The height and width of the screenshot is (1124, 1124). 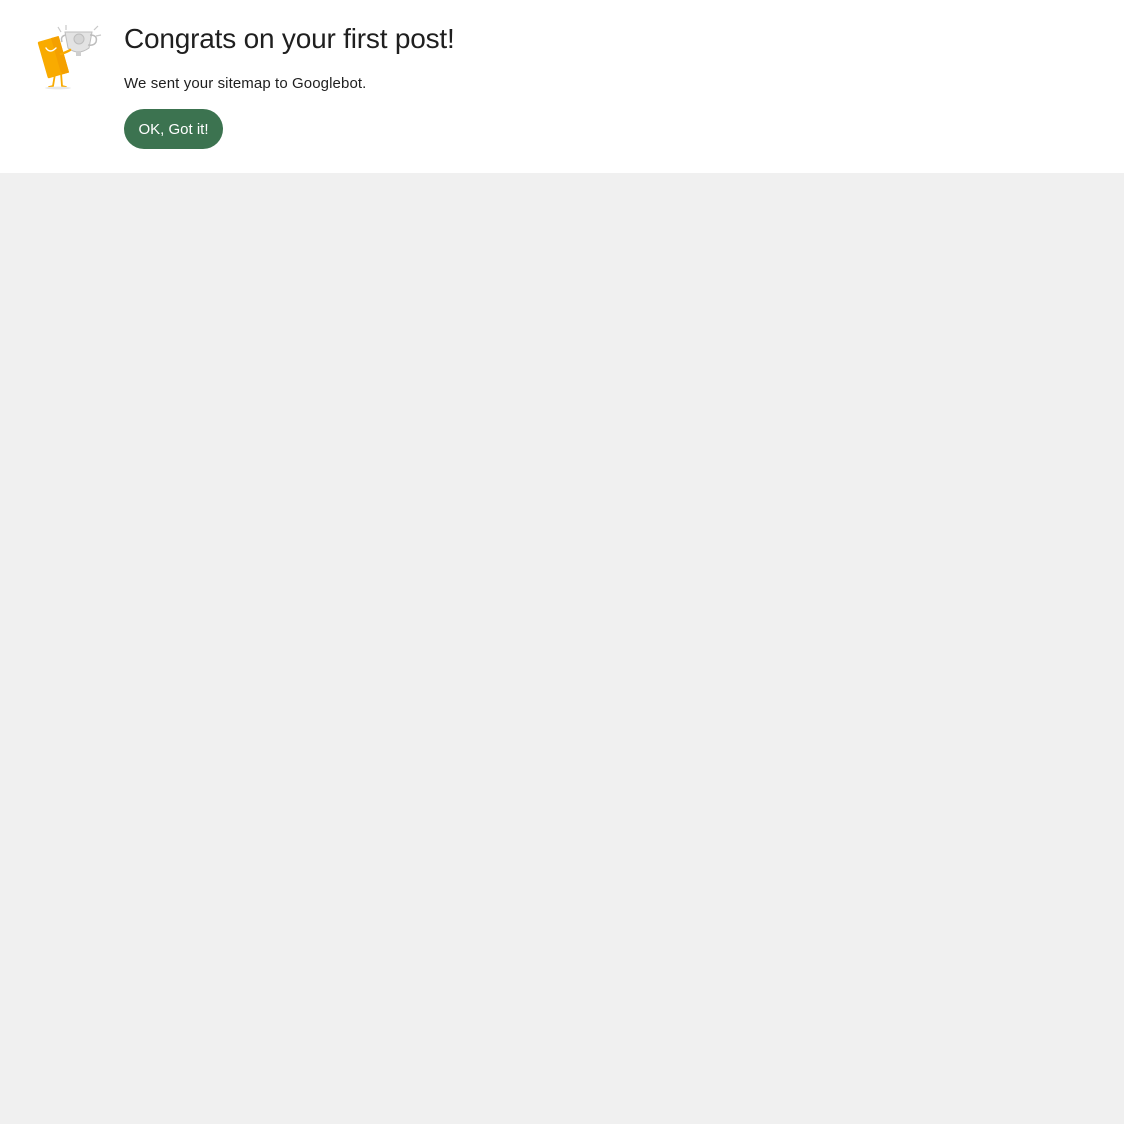 What do you see at coordinates (68, 58) in the screenshot?
I see `trophy-celebration-icon` at bounding box center [68, 58].